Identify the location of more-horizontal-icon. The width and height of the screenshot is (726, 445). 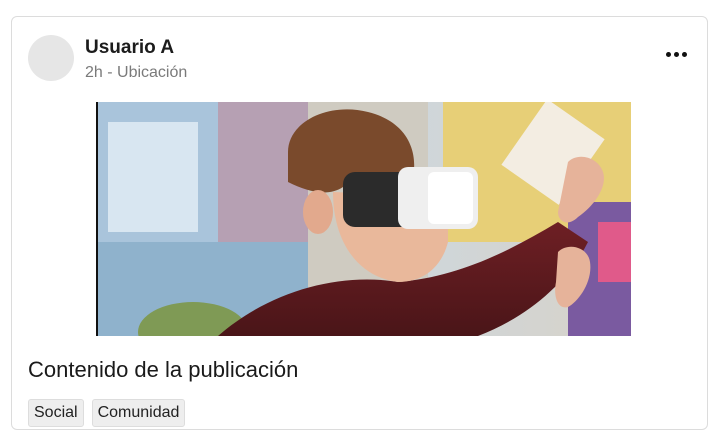
(668, 54).